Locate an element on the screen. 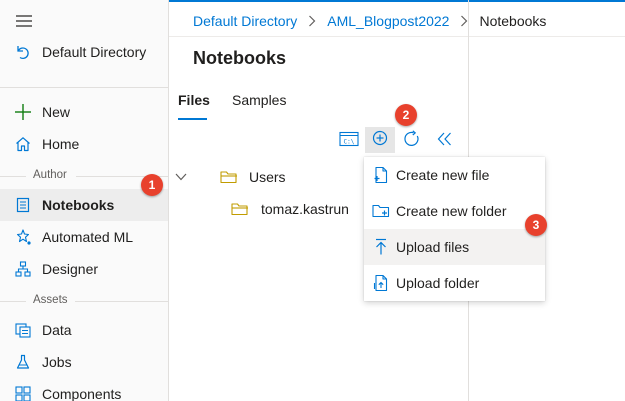 Image resolution: width=625 pixels, height=401 pixels. header-divider is located at coordinates (397, 36).